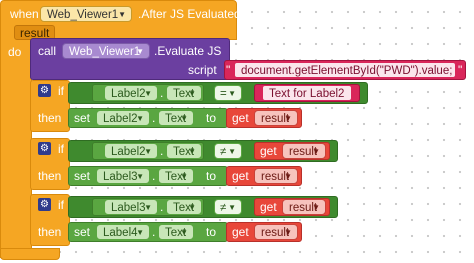 Image resolution: width=474 pixels, height=263 pixels. I want to click on get-var-dropdown-3: result ▼, so click(276, 232).